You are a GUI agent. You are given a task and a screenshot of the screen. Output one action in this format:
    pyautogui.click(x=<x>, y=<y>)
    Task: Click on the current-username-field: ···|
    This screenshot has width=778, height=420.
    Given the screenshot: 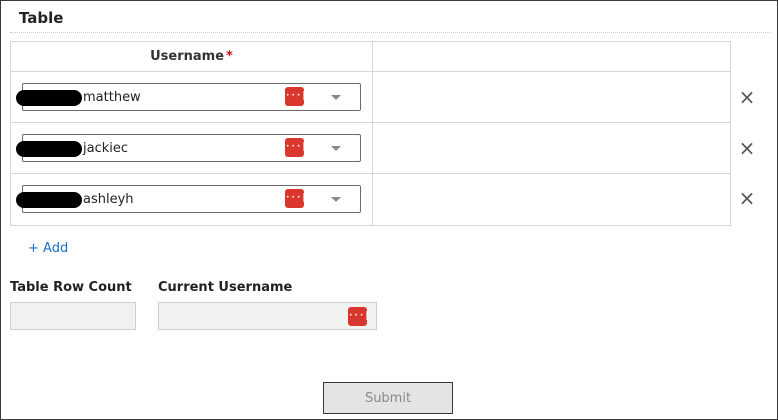 What is the action you would take?
    pyautogui.click(x=267, y=316)
    